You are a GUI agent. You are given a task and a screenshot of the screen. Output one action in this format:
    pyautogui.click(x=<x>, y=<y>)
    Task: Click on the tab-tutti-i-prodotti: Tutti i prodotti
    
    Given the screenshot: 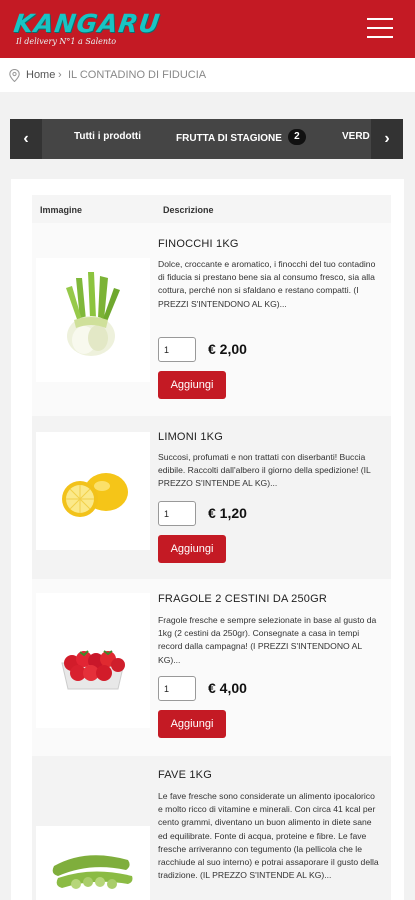 What is the action you would take?
    pyautogui.click(x=107, y=136)
    